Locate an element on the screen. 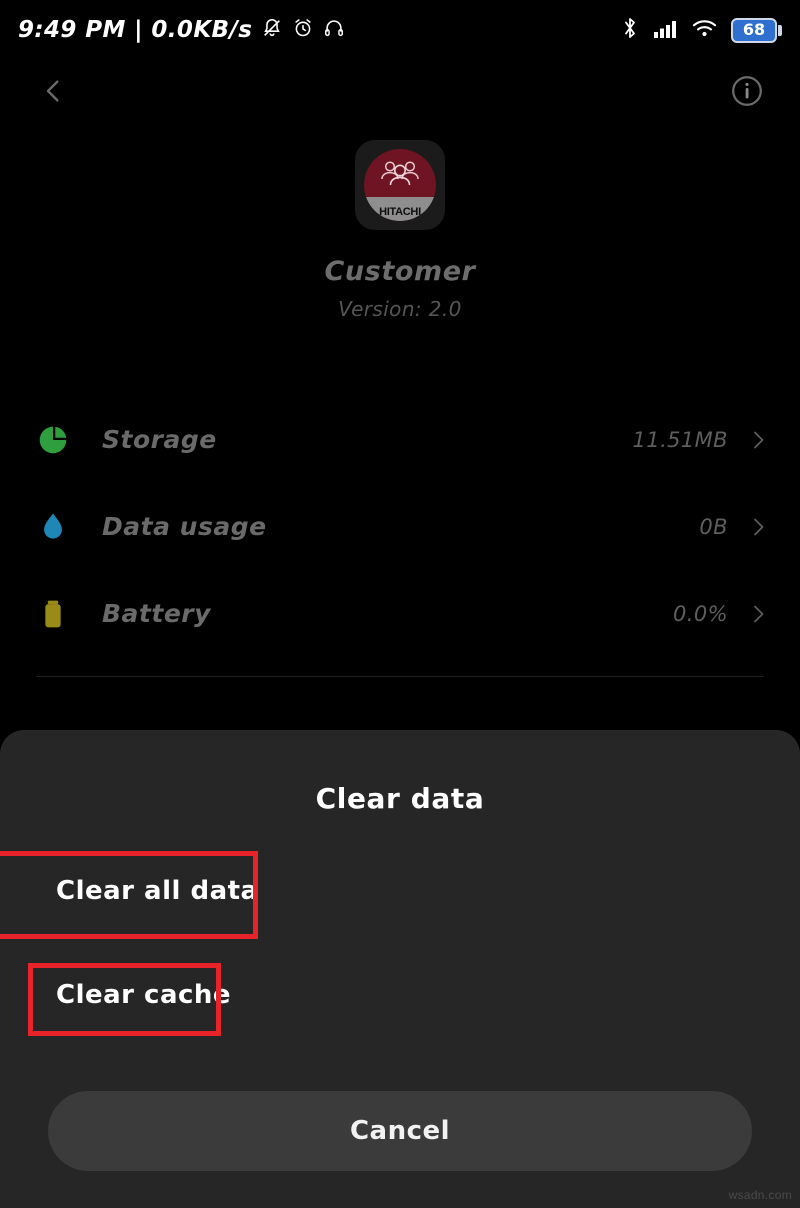 This screenshot has height=1208, width=800. row-label: Data usage is located at coordinates (184, 526).